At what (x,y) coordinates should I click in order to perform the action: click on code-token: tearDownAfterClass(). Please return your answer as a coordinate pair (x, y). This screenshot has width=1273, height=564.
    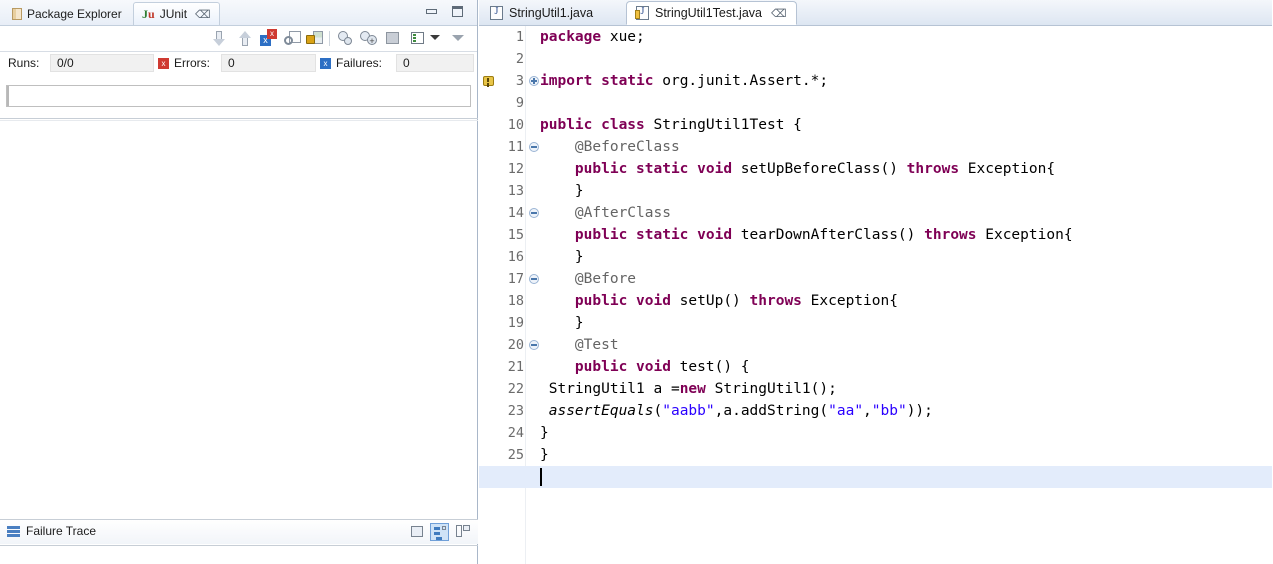
    Looking at the image, I should click on (828, 235).